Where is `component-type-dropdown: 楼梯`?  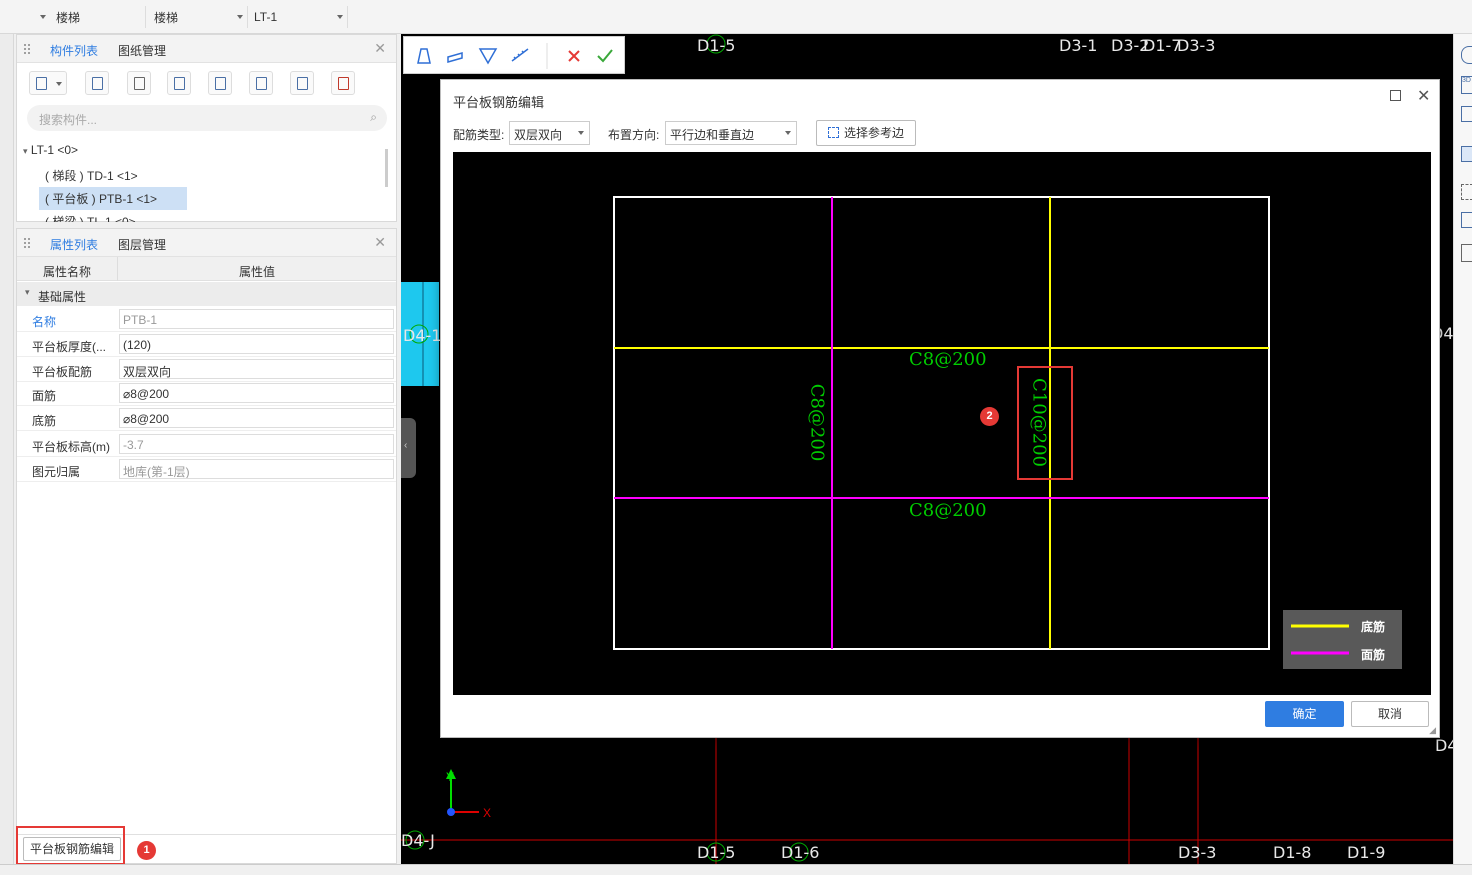 component-type-dropdown: 楼梯 is located at coordinates (197, 17).